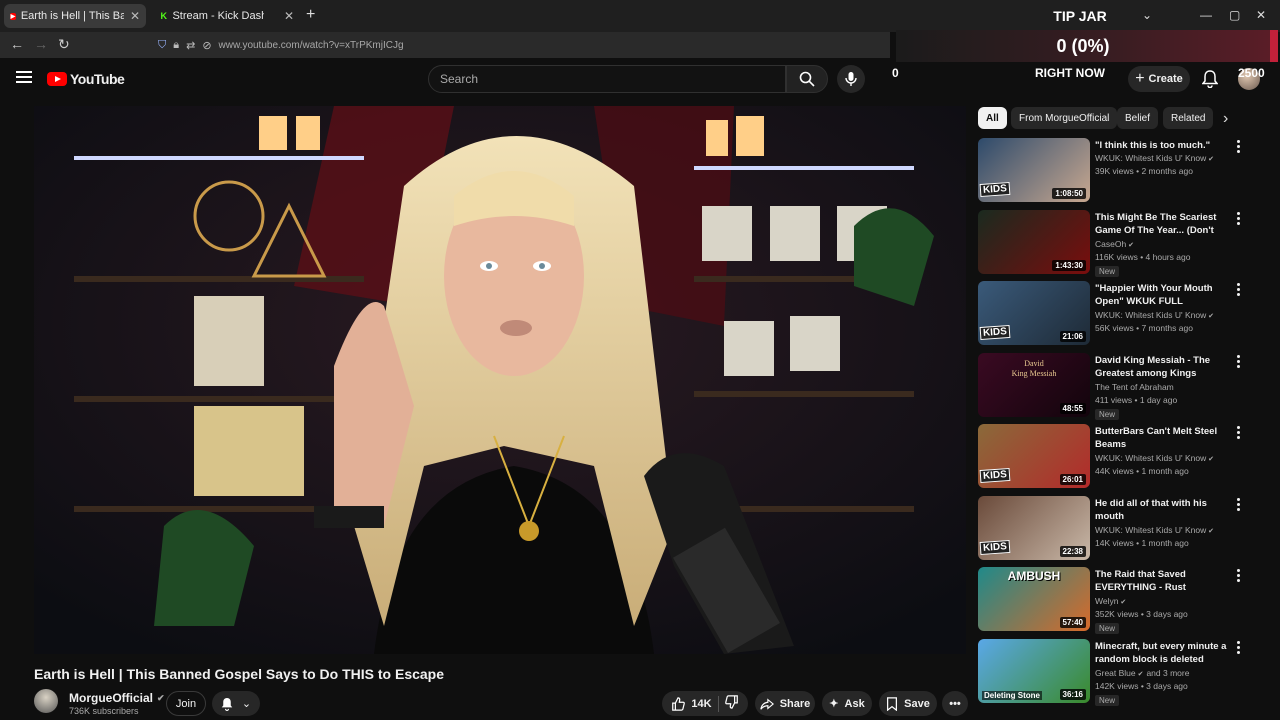 The height and width of the screenshot is (720, 1280). Describe the element at coordinates (1064, 118) in the screenshot. I see `chip-from-channel: From MorgueOfficial` at that location.